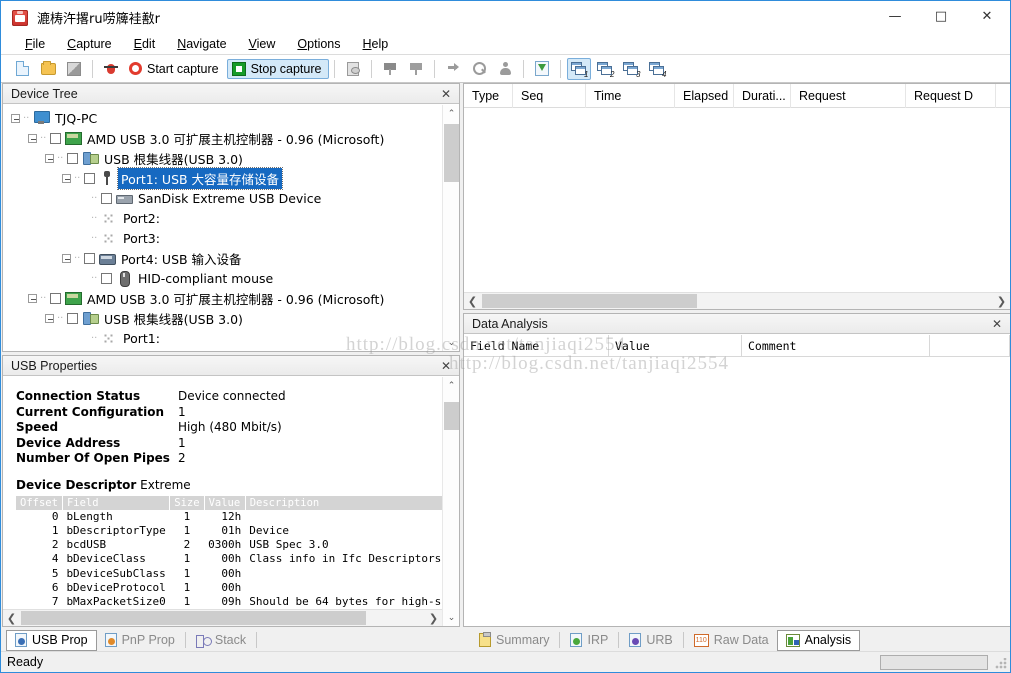 This screenshot has width=1011, height=673. What do you see at coordinates (631, 69) in the screenshot?
I see `layout-3-button: 3` at bounding box center [631, 69].